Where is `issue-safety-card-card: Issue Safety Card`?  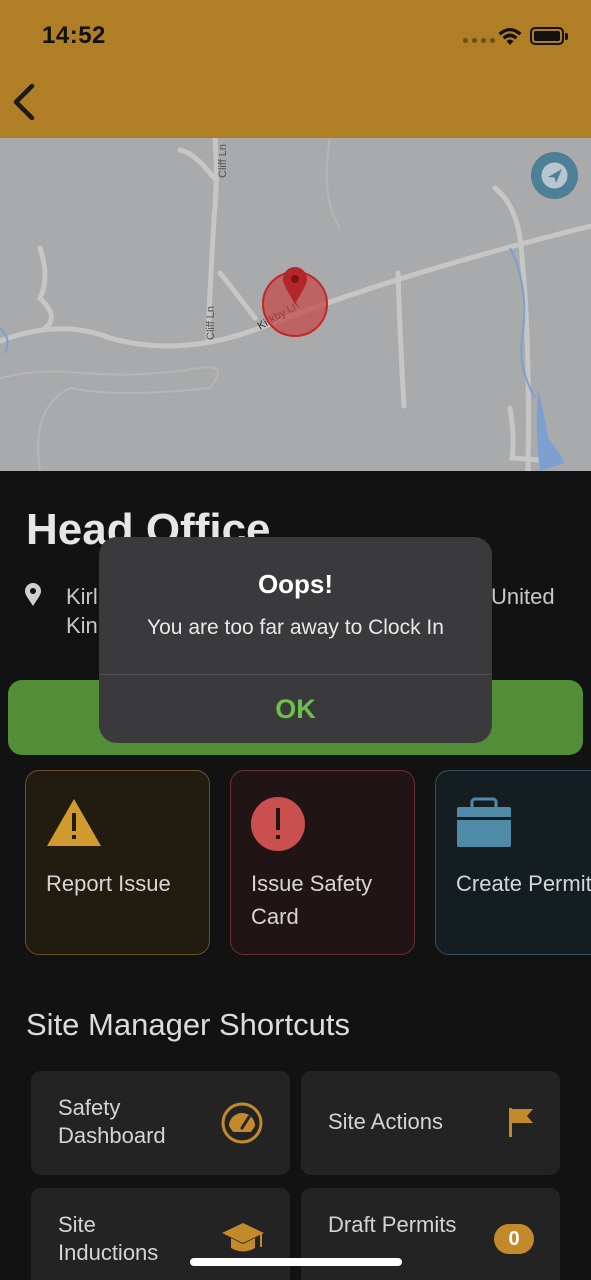 issue-safety-card-card: Issue Safety Card is located at coordinates (322, 862).